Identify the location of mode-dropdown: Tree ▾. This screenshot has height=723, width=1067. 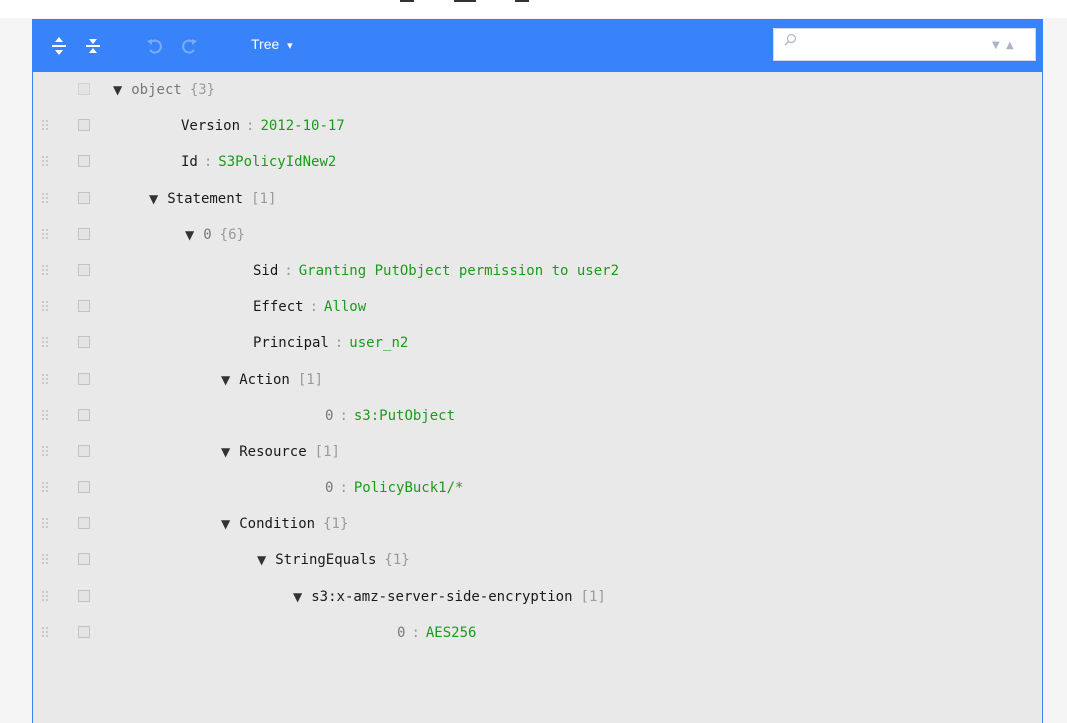
(272, 44).